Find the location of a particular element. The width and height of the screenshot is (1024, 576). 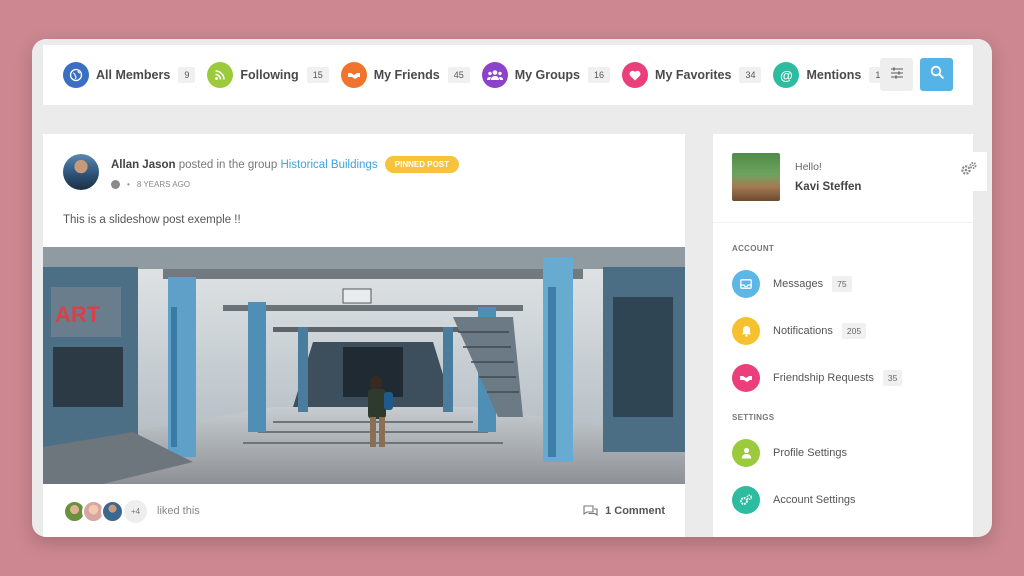

search-button is located at coordinates (936, 74).